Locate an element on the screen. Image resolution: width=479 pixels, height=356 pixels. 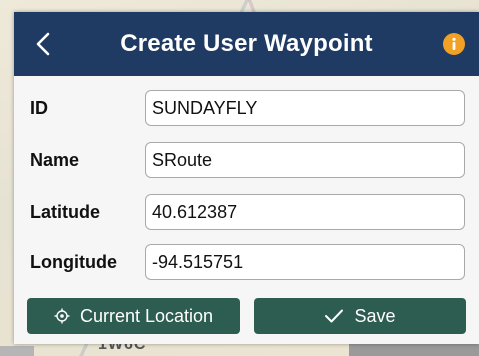
name-label: Name is located at coordinates (55, 160).